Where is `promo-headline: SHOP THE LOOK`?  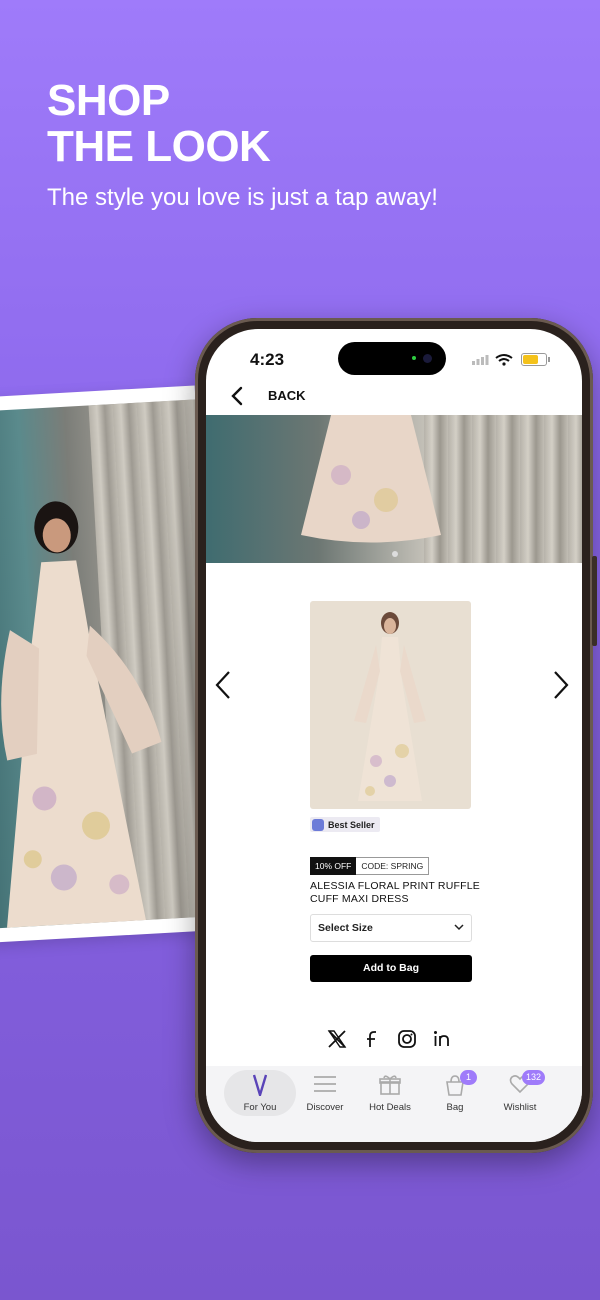
promo-headline: SHOP THE LOOK is located at coordinates (159, 123).